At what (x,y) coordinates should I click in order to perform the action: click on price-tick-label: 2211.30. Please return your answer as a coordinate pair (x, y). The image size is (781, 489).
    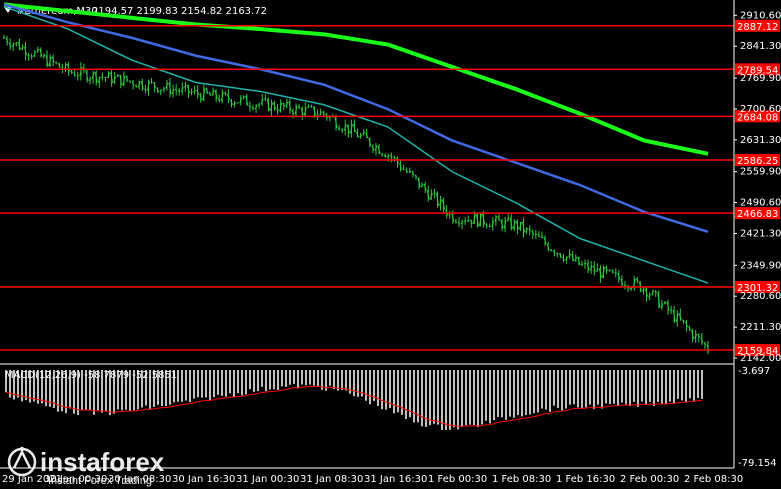
    Looking at the image, I should click on (760, 327).